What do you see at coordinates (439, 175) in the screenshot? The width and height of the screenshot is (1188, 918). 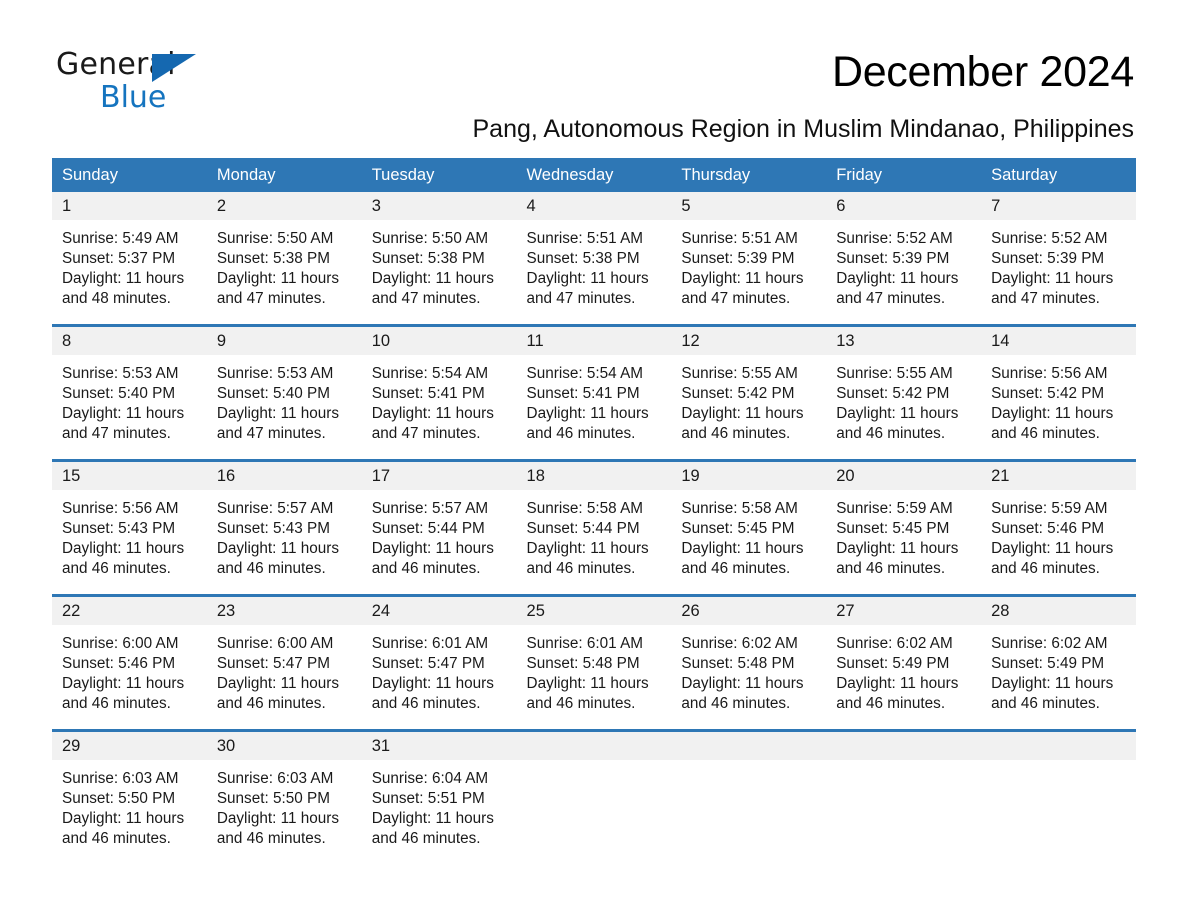 I see `weekday-header-tuesday: Tuesday` at bounding box center [439, 175].